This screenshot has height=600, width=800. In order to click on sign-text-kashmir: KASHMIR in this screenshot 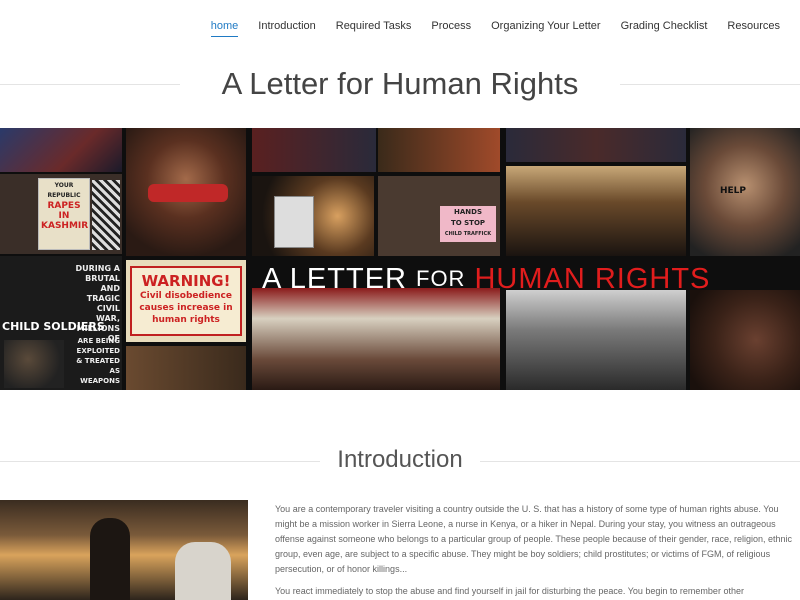, I will do `click(65, 226)`.